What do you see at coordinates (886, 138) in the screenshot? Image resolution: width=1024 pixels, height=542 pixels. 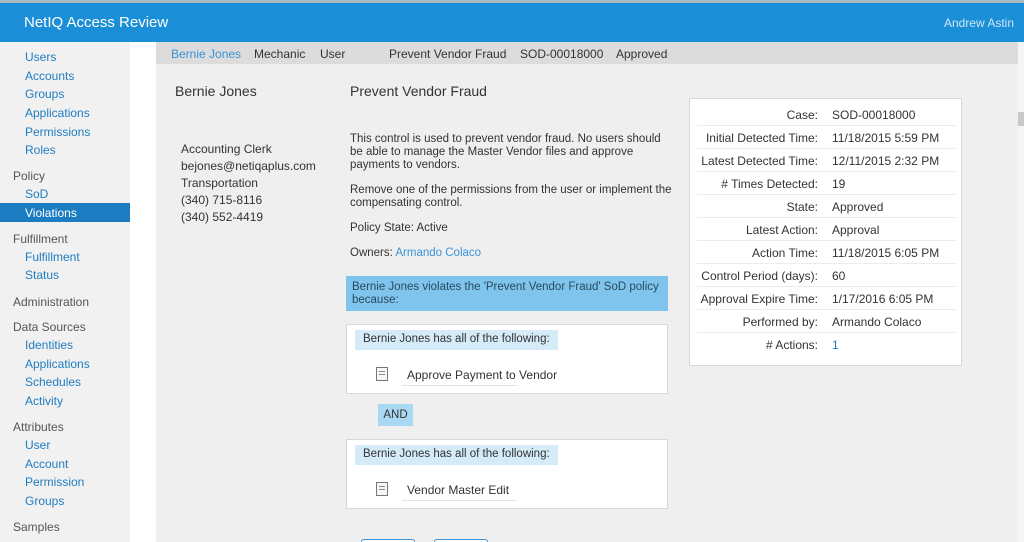 I see `case-value: 11/18/2015 5:59 PM` at bounding box center [886, 138].